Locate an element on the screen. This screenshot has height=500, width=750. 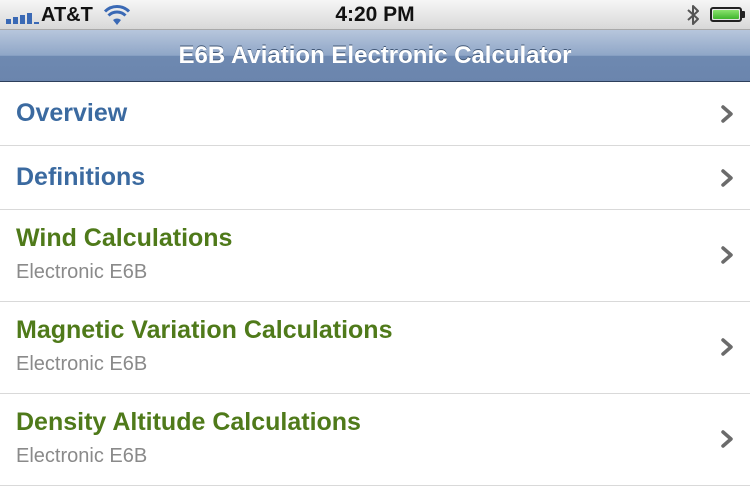
list-item-title: Overview is located at coordinates (72, 113).